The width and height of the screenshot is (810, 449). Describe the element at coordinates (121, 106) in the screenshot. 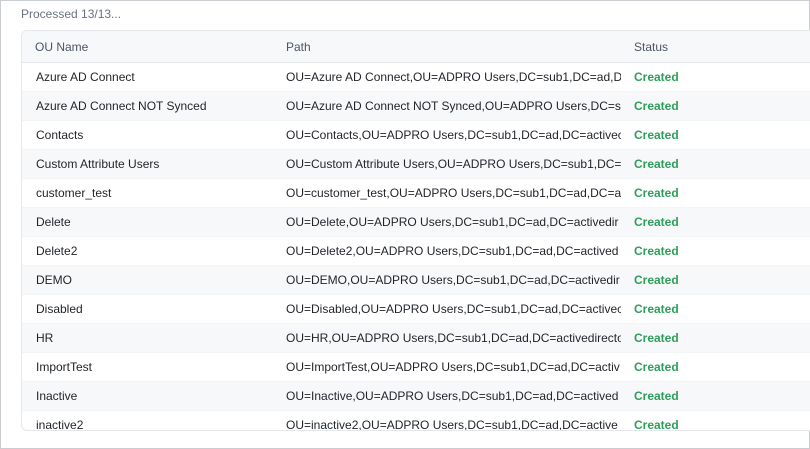

I see `ou-name-cell: Azure AD Connect NOT Synced` at that location.